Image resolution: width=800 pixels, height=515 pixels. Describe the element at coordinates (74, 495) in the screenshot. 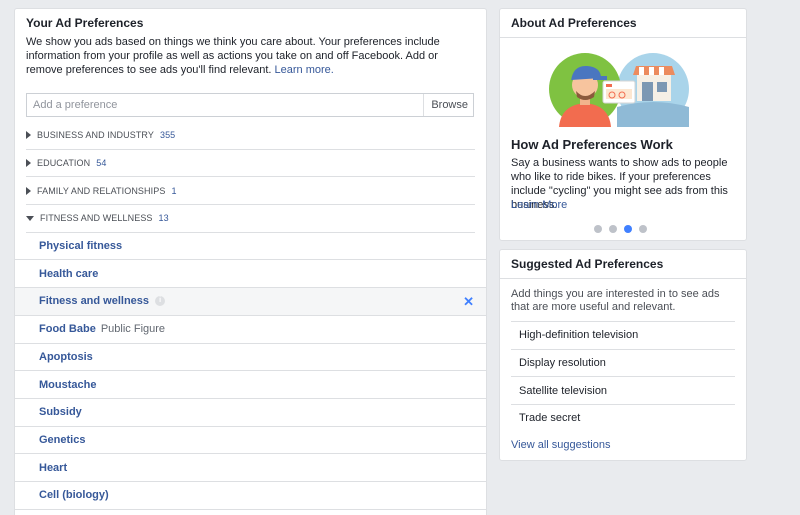

I see `preference-label: Cell (biology)` at that location.